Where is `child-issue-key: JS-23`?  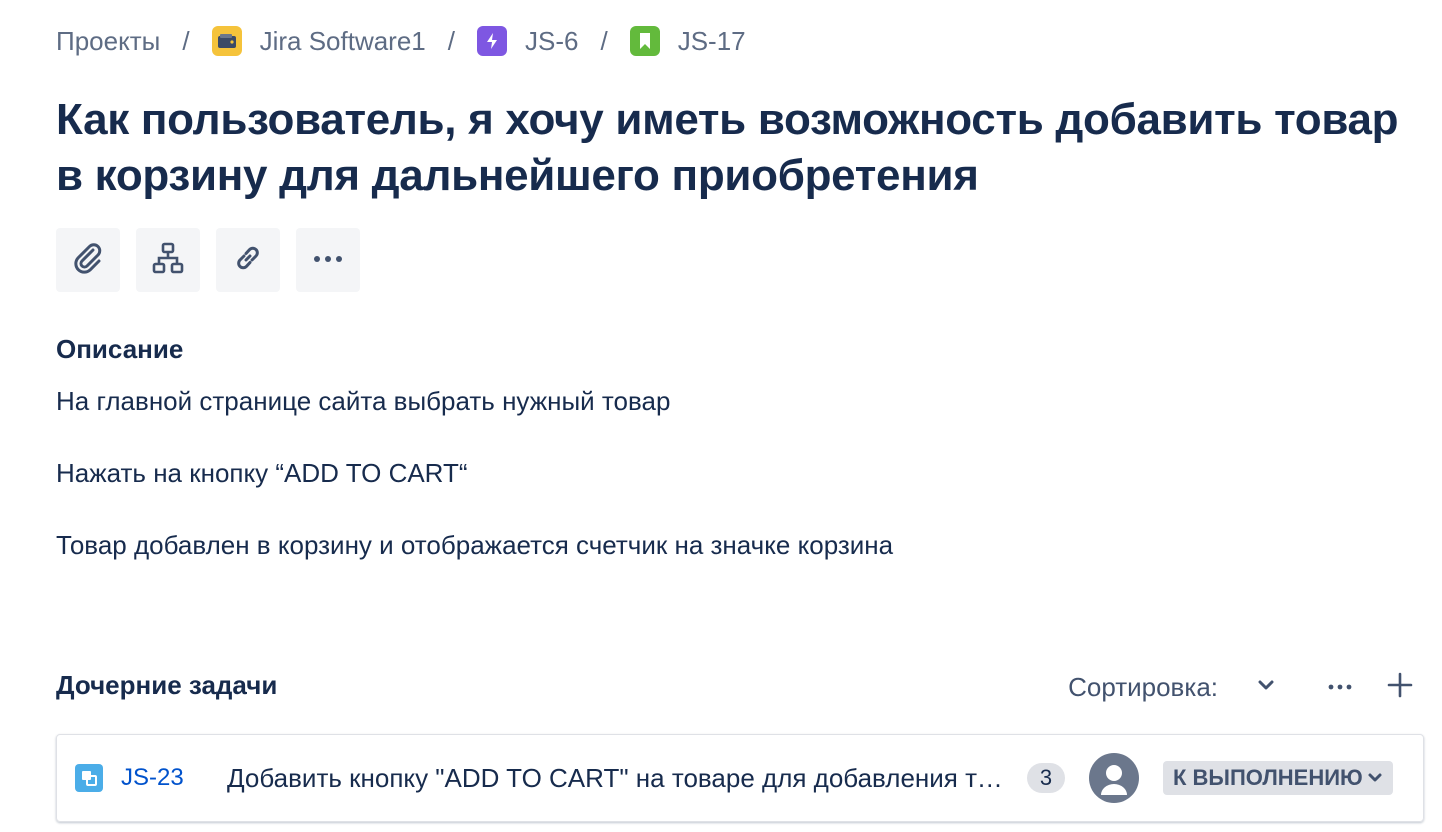 child-issue-key: JS-23 is located at coordinates (166, 778).